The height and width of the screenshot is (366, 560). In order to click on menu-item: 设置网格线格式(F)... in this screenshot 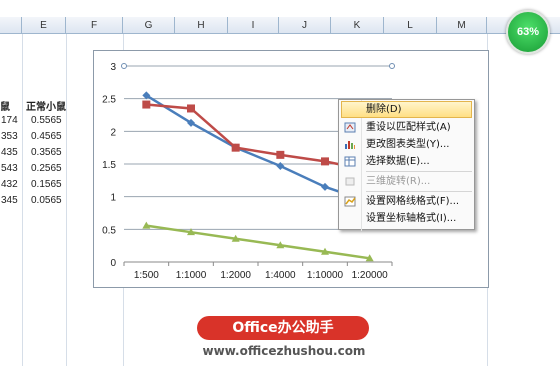, I will do `click(406, 201)`.